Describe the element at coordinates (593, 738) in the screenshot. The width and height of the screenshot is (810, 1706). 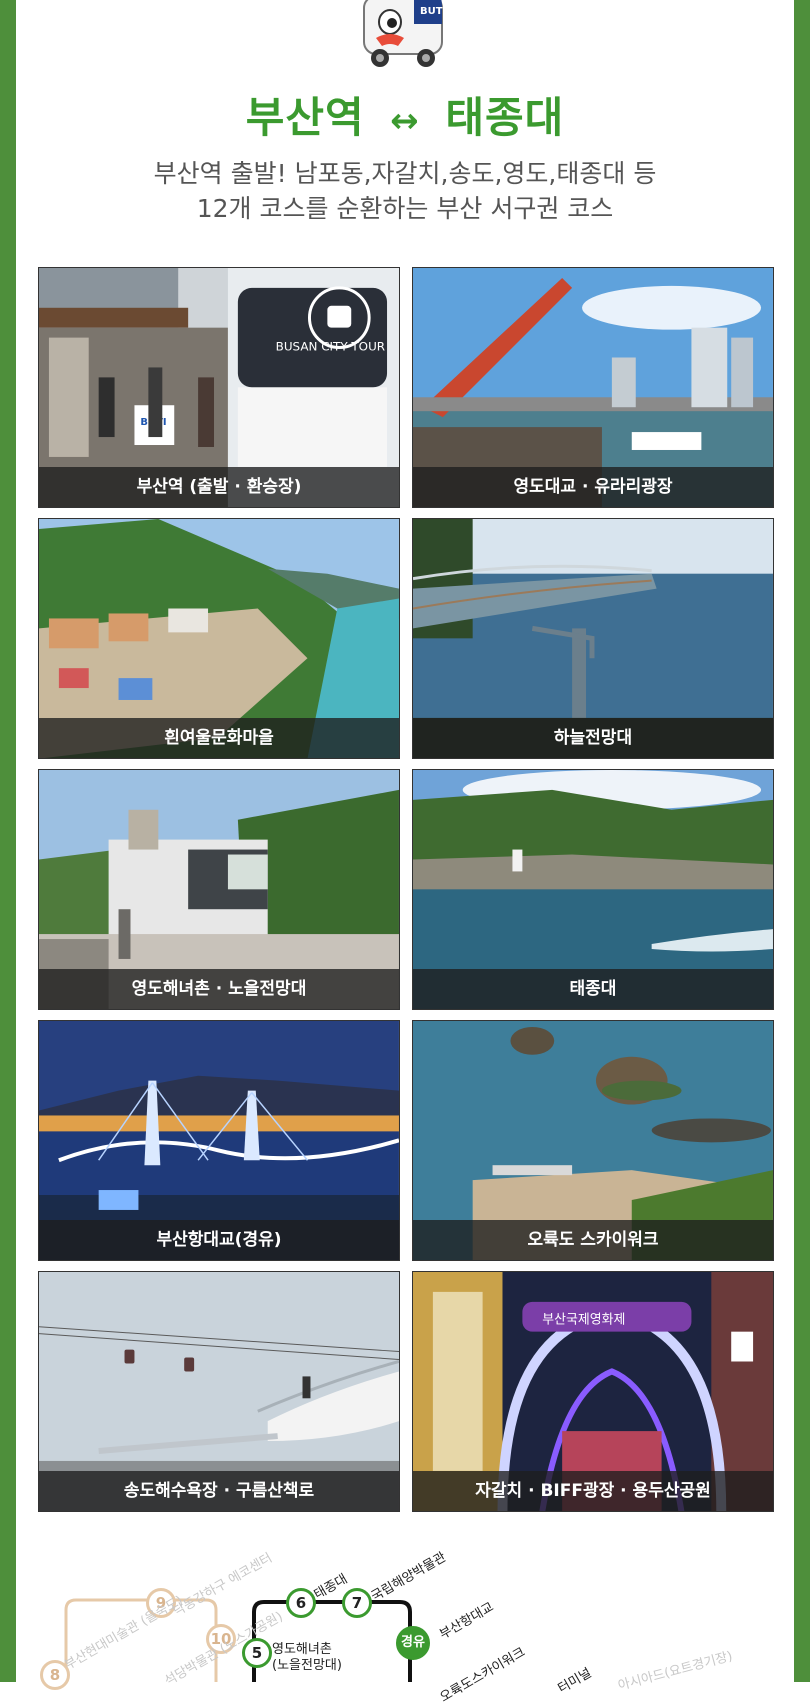
I see `caption-sky-observatory: 하늘전망대` at that location.